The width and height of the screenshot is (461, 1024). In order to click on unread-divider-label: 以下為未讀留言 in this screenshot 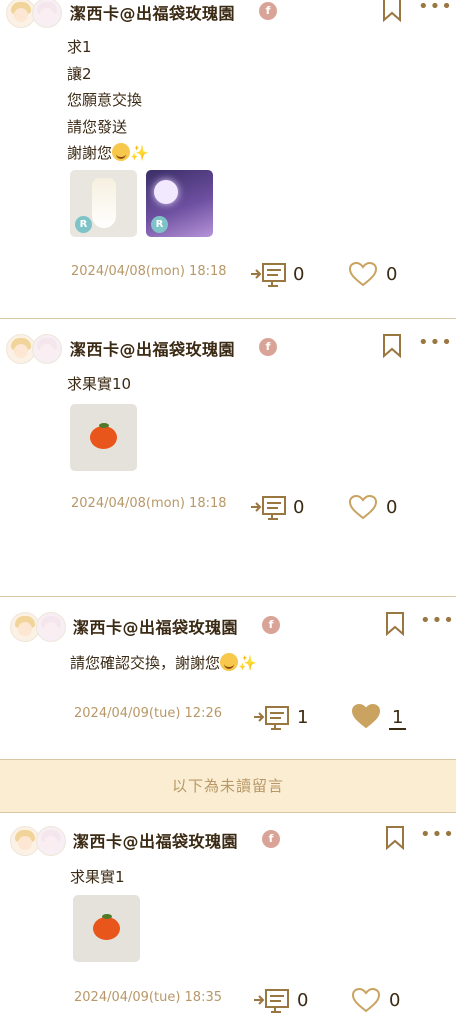, I will do `click(227, 786)`.